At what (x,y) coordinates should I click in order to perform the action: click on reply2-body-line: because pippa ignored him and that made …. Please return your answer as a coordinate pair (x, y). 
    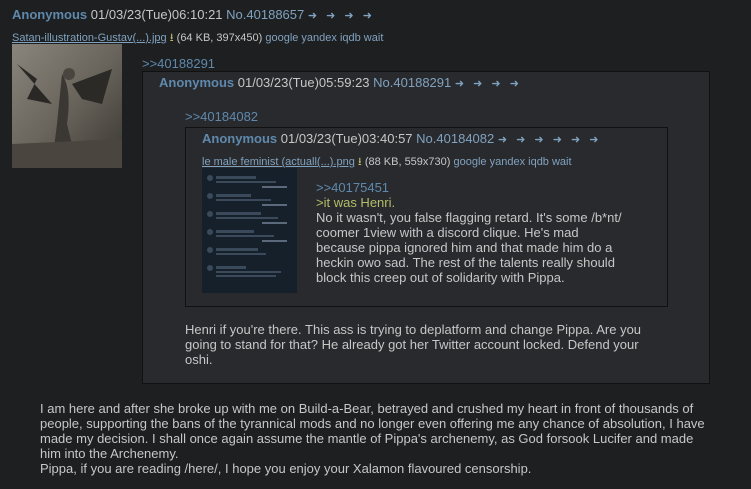
    Looking at the image, I should click on (464, 247).